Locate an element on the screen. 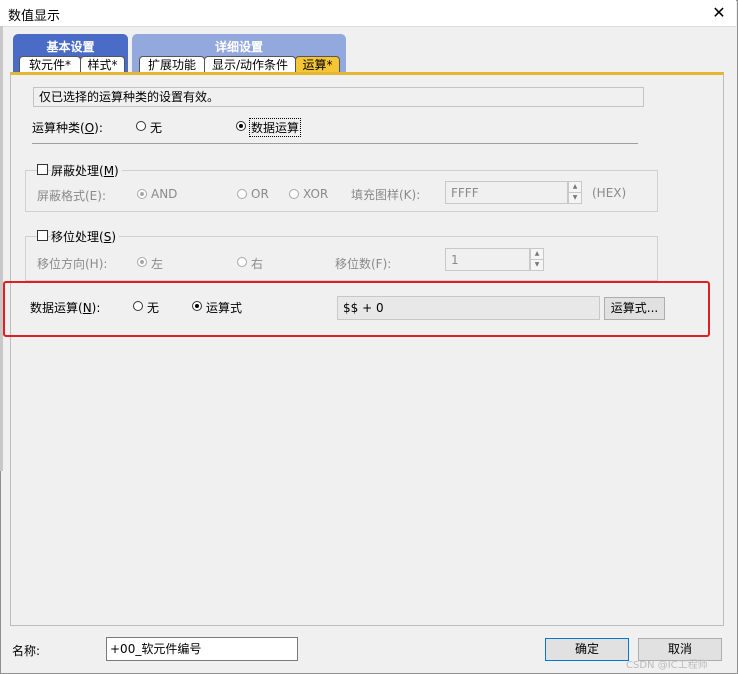 This screenshot has height=674, width=738. mask-or-radio is located at coordinates (242, 194).